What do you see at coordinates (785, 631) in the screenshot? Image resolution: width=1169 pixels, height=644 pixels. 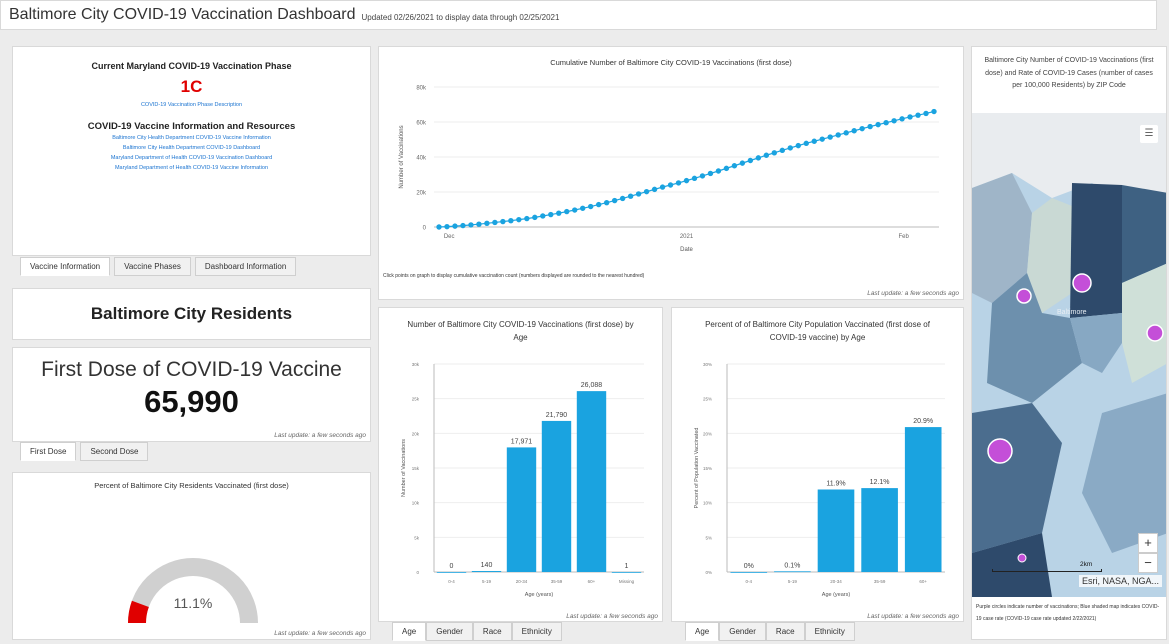 I see `tab-race-percent: Race` at bounding box center [785, 631].